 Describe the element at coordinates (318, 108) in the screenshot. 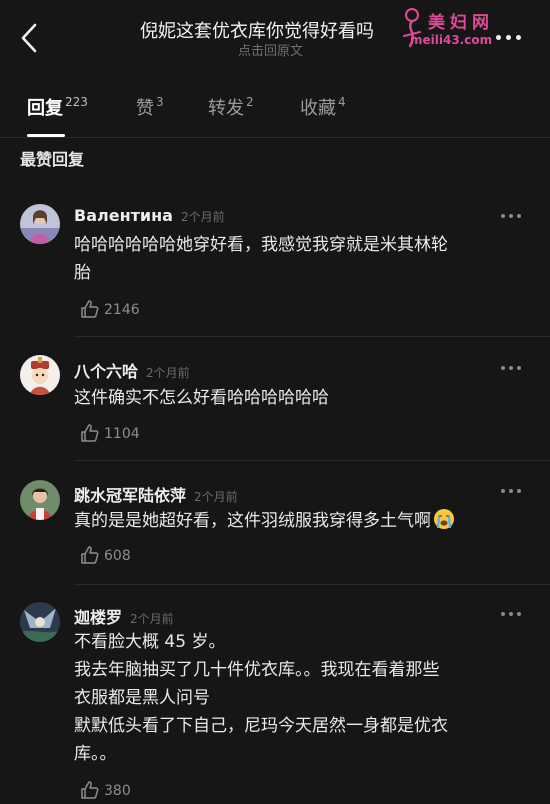

I see `tab-label: 收藏` at that location.